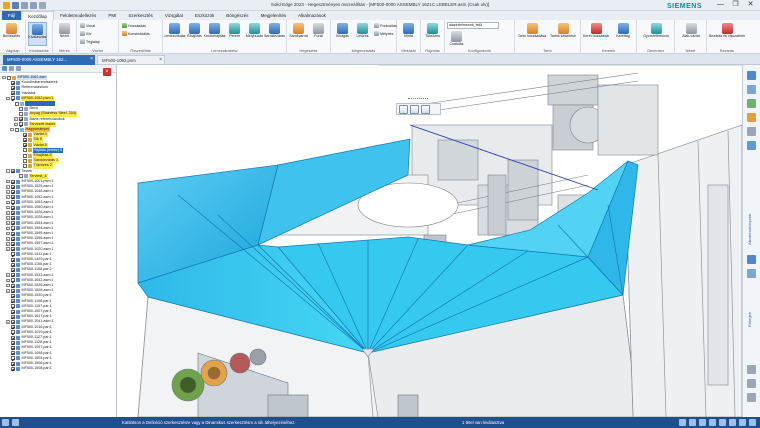  Describe the element at coordinates (274, 15) in the screenshot. I see `tab-view: Megjelenítés` at that location.